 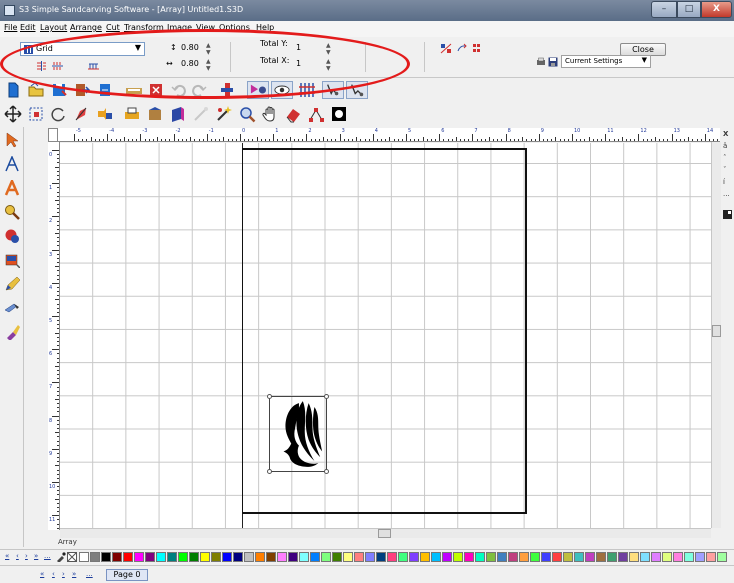 What do you see at coordinates (716, 9) in the screenshot?
I see `close-window-button: X` at bounding box center [716, 9].